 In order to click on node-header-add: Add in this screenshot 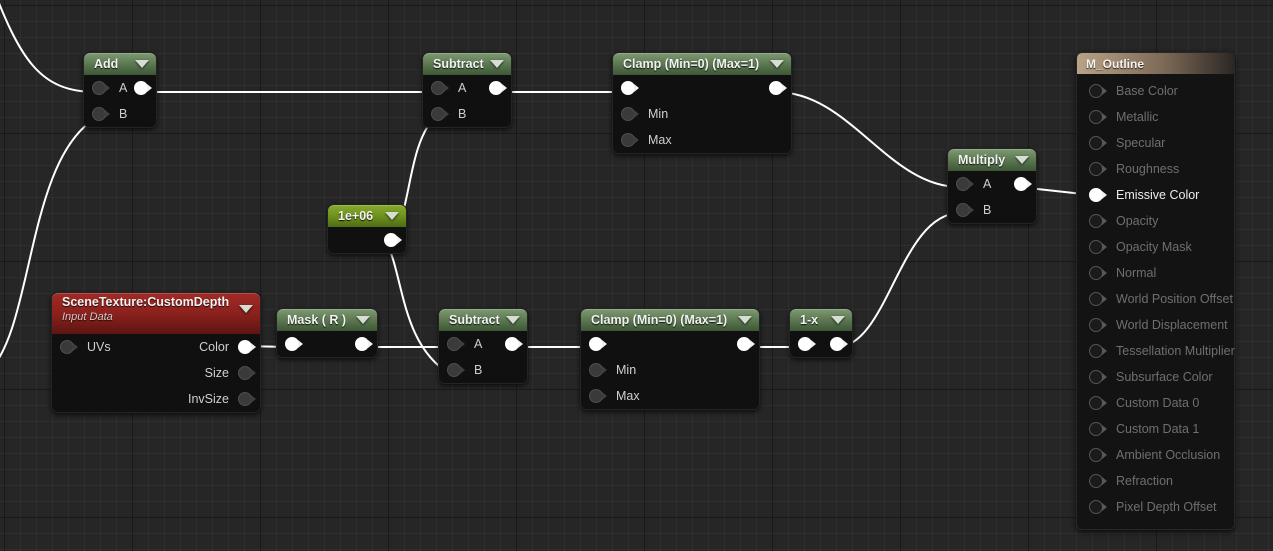, I will do `click(120, 64)`.